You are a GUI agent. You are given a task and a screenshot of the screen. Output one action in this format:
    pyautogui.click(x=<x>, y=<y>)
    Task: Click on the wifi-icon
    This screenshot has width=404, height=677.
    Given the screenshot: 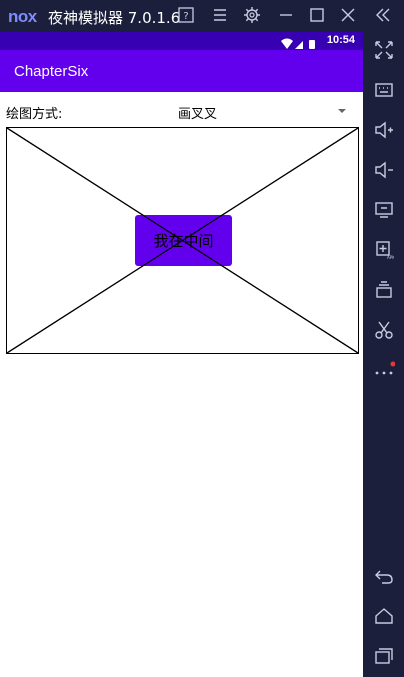 What is the action you would take?
    pyautogui.click(x=287, y=43)
    